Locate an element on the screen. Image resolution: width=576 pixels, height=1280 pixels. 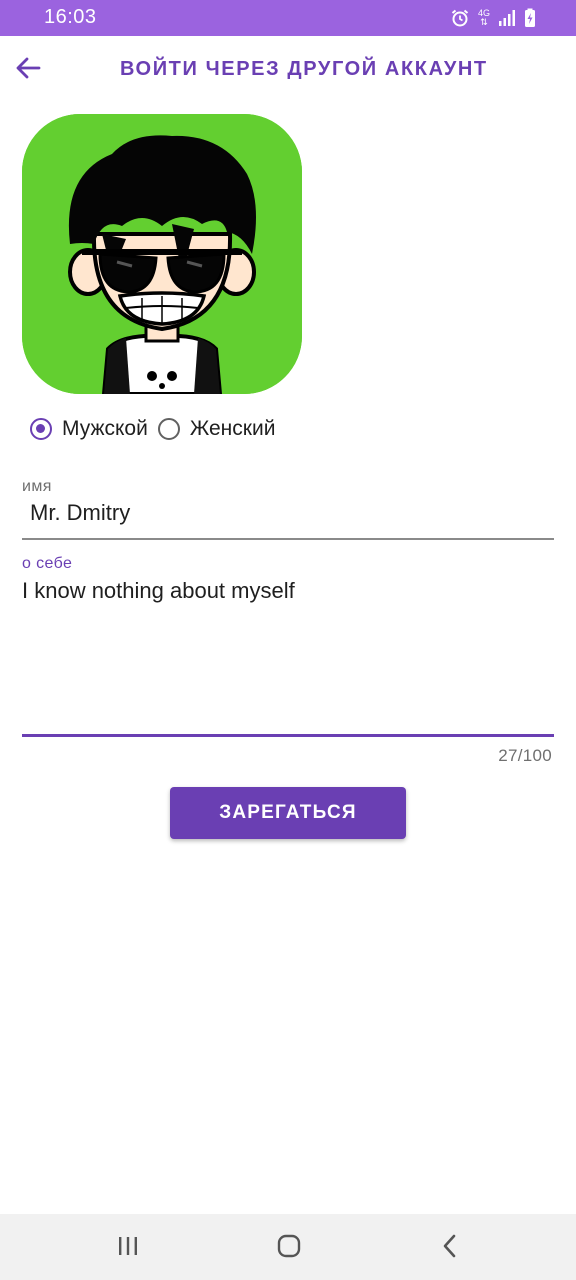
back-icon is located at coordinates (450, 1248).